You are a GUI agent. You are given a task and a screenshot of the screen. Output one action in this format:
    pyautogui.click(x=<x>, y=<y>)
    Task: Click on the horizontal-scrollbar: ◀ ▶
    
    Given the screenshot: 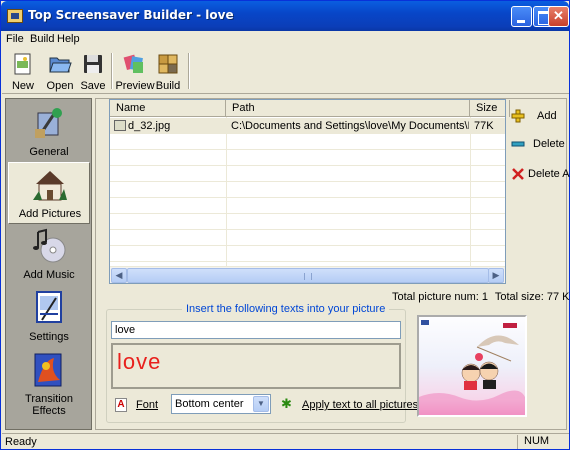 What is the action you would take?
    pyautogui.click(x=307, y=274)
    